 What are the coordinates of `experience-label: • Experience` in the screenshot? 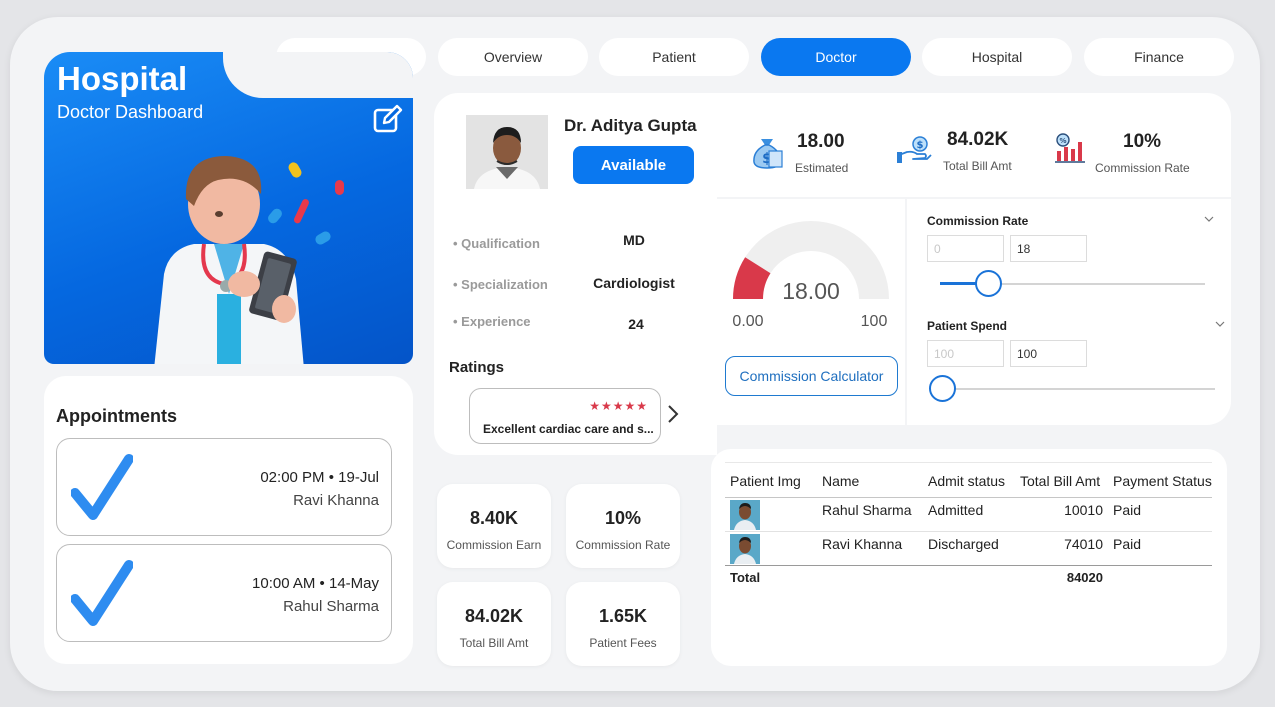 It's located at (492, 321).